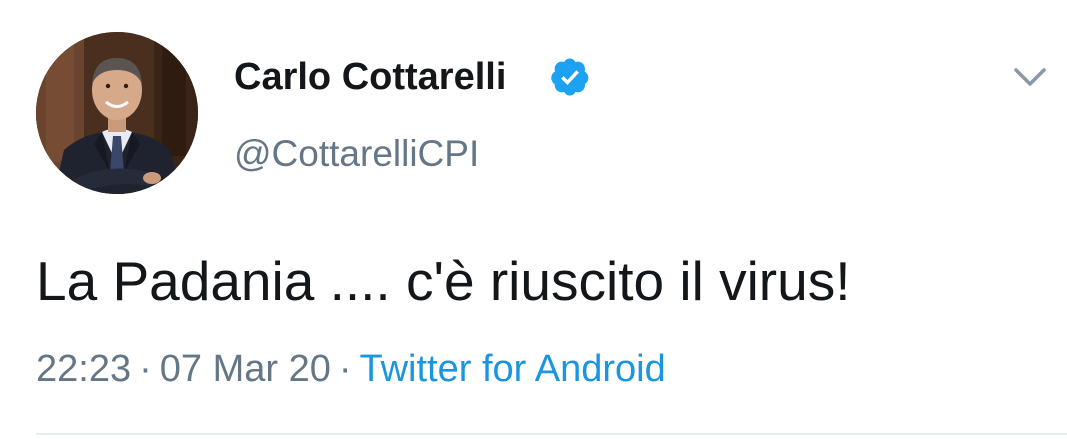  Describe the element at coordinates (570, 77) in the screenshot. I see `verified-badge-icon` at that location.